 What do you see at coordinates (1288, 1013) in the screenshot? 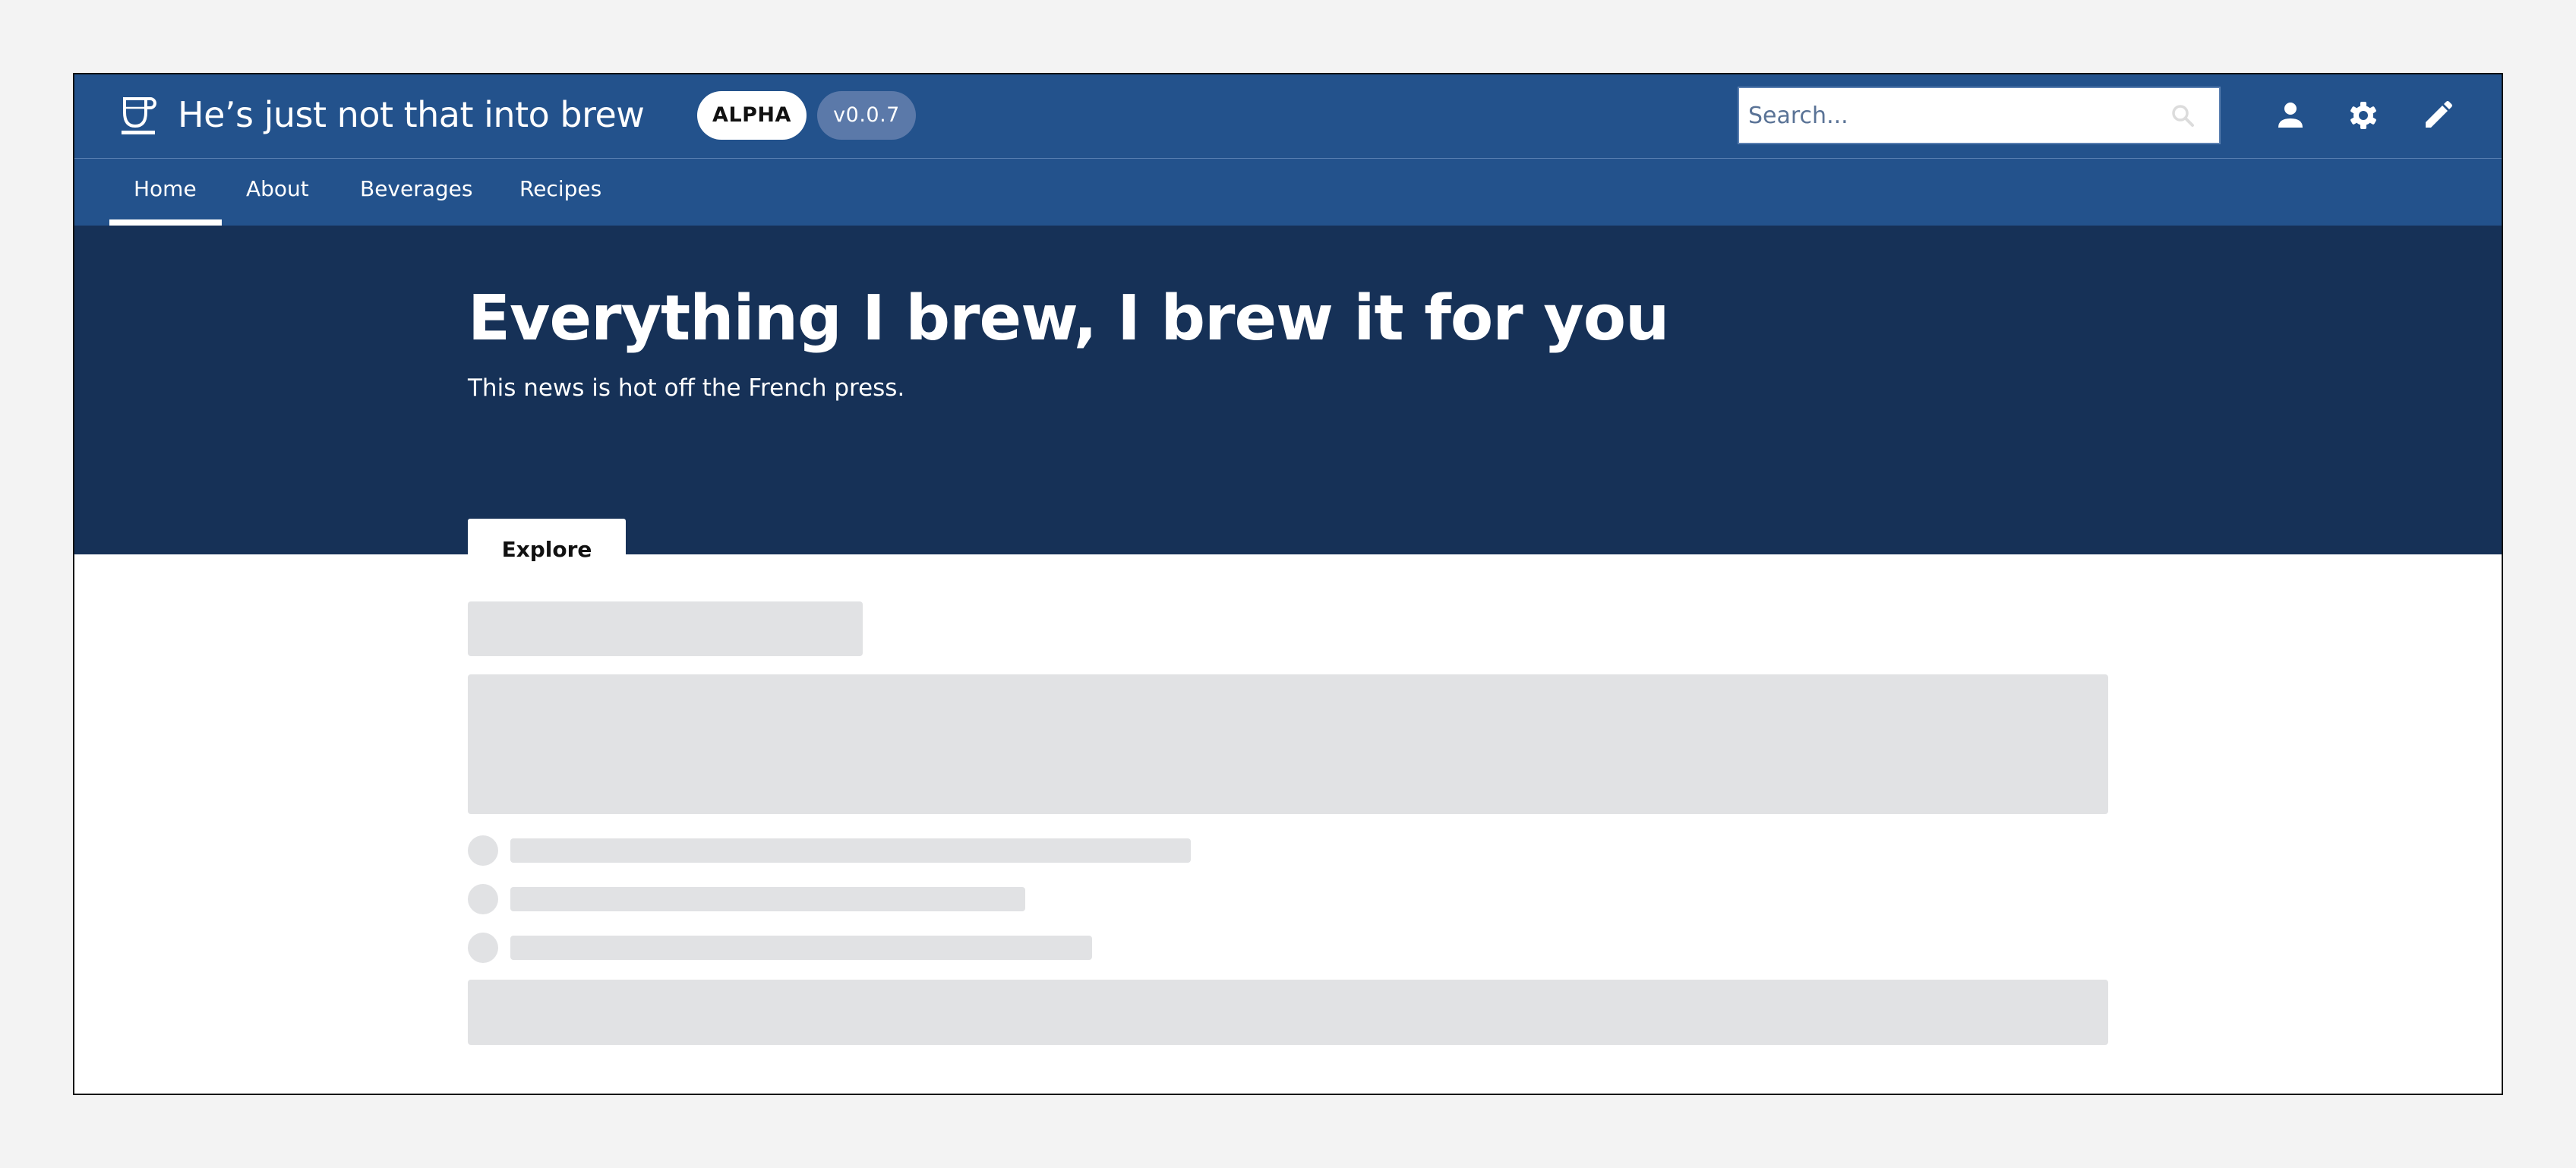
I see `skeleton-footer-block` at bounding box center [1288, 1013].